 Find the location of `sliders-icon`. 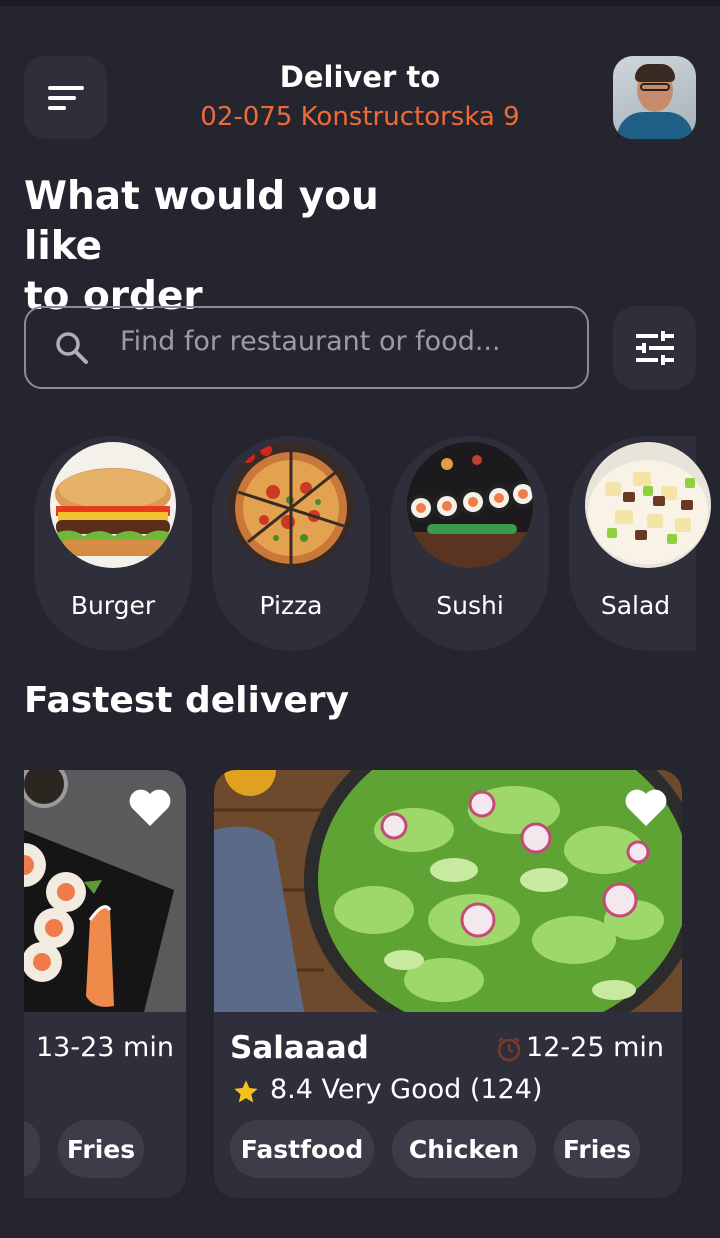

sliders-icon is located at coordinates (654, 347).